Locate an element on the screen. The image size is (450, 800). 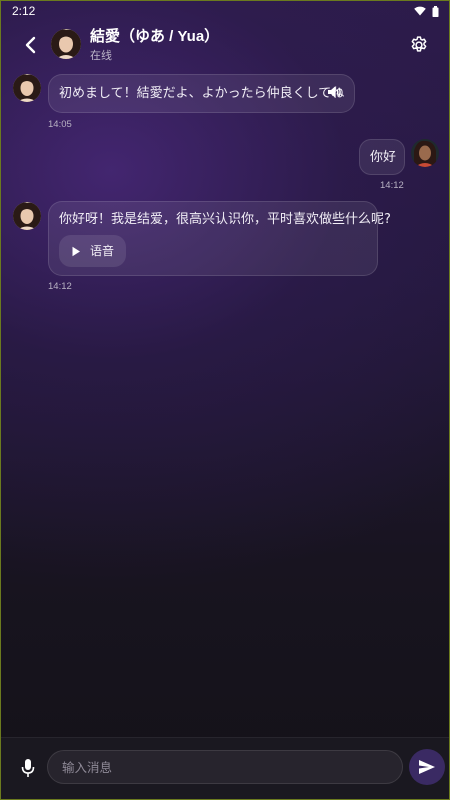
input-bar is located at coordinates (225, 768).